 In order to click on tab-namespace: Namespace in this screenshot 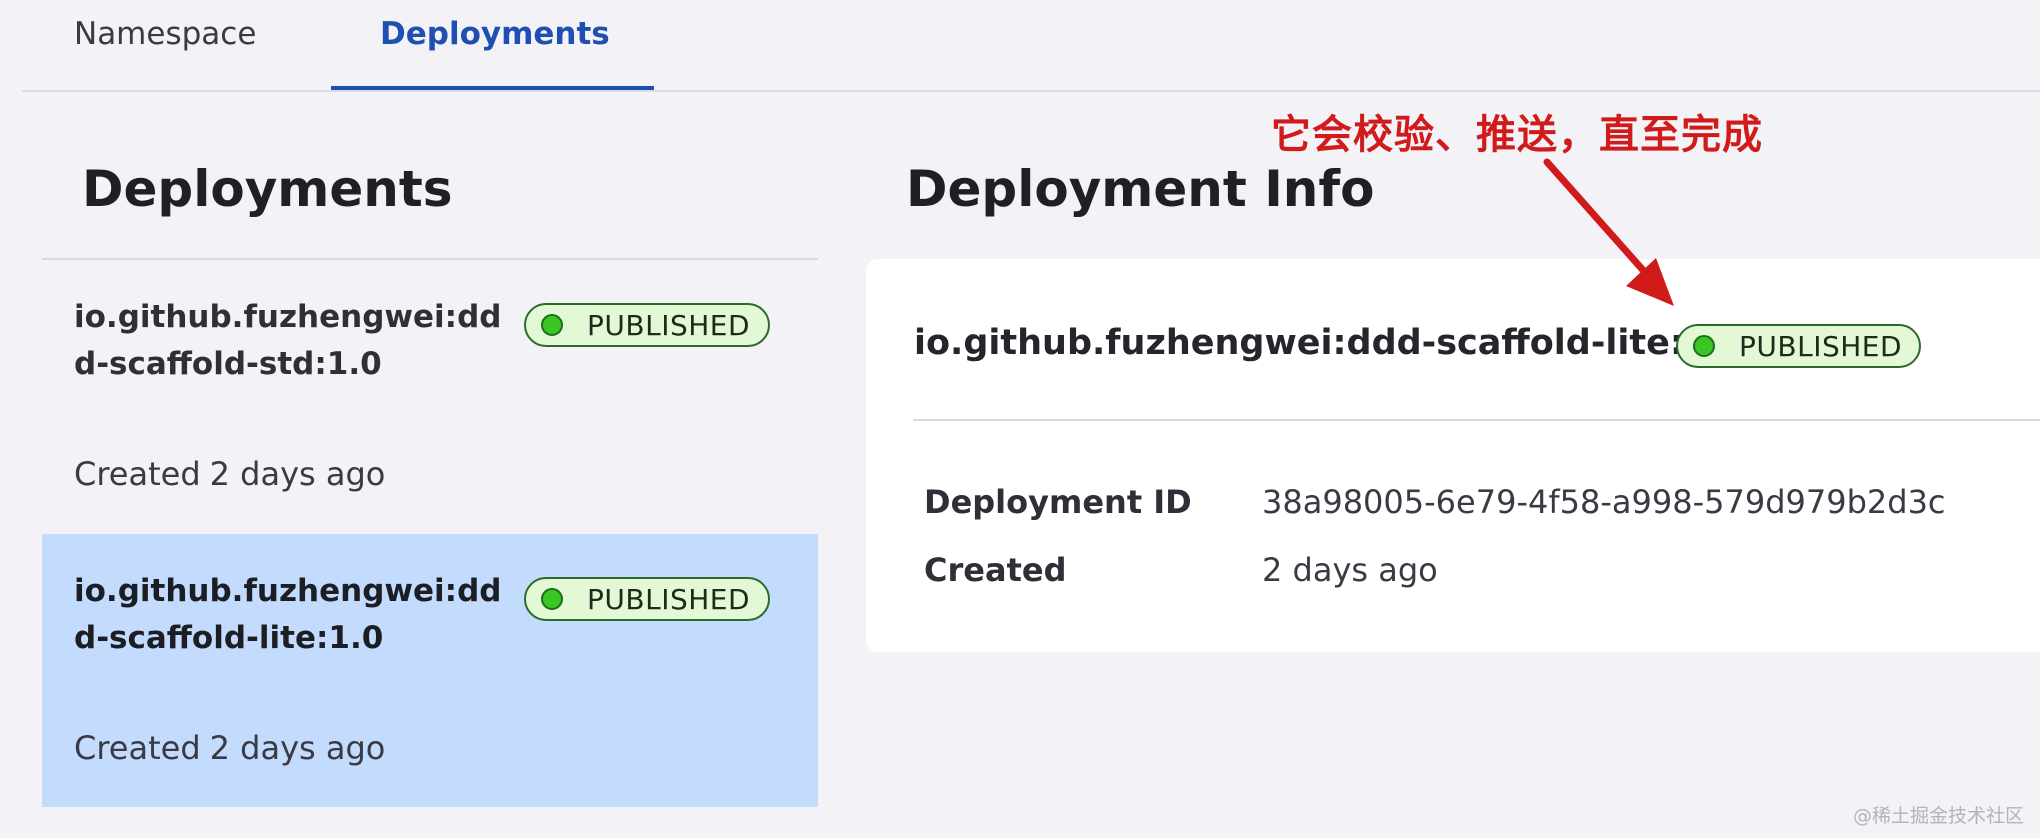, I will do `click(165, 34)`.